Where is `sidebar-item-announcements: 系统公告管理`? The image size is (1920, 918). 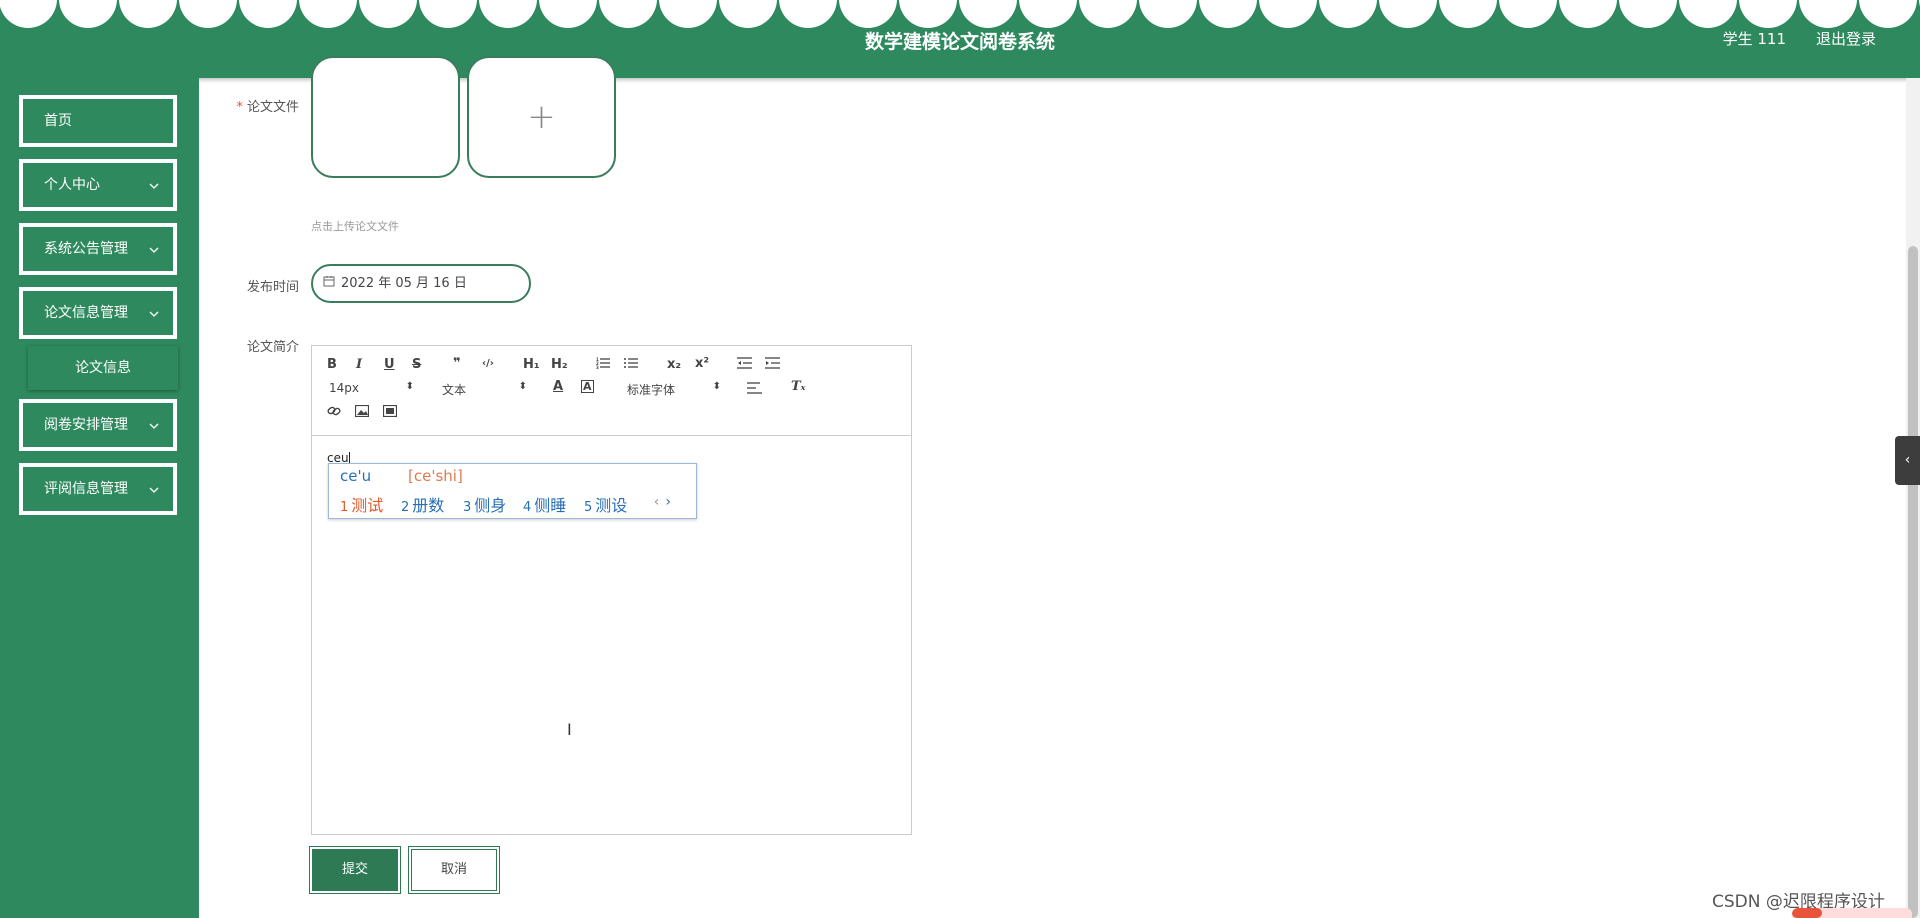 sidebar-item-announcements: 系统公告管理 is located at coordinates (98, 249).